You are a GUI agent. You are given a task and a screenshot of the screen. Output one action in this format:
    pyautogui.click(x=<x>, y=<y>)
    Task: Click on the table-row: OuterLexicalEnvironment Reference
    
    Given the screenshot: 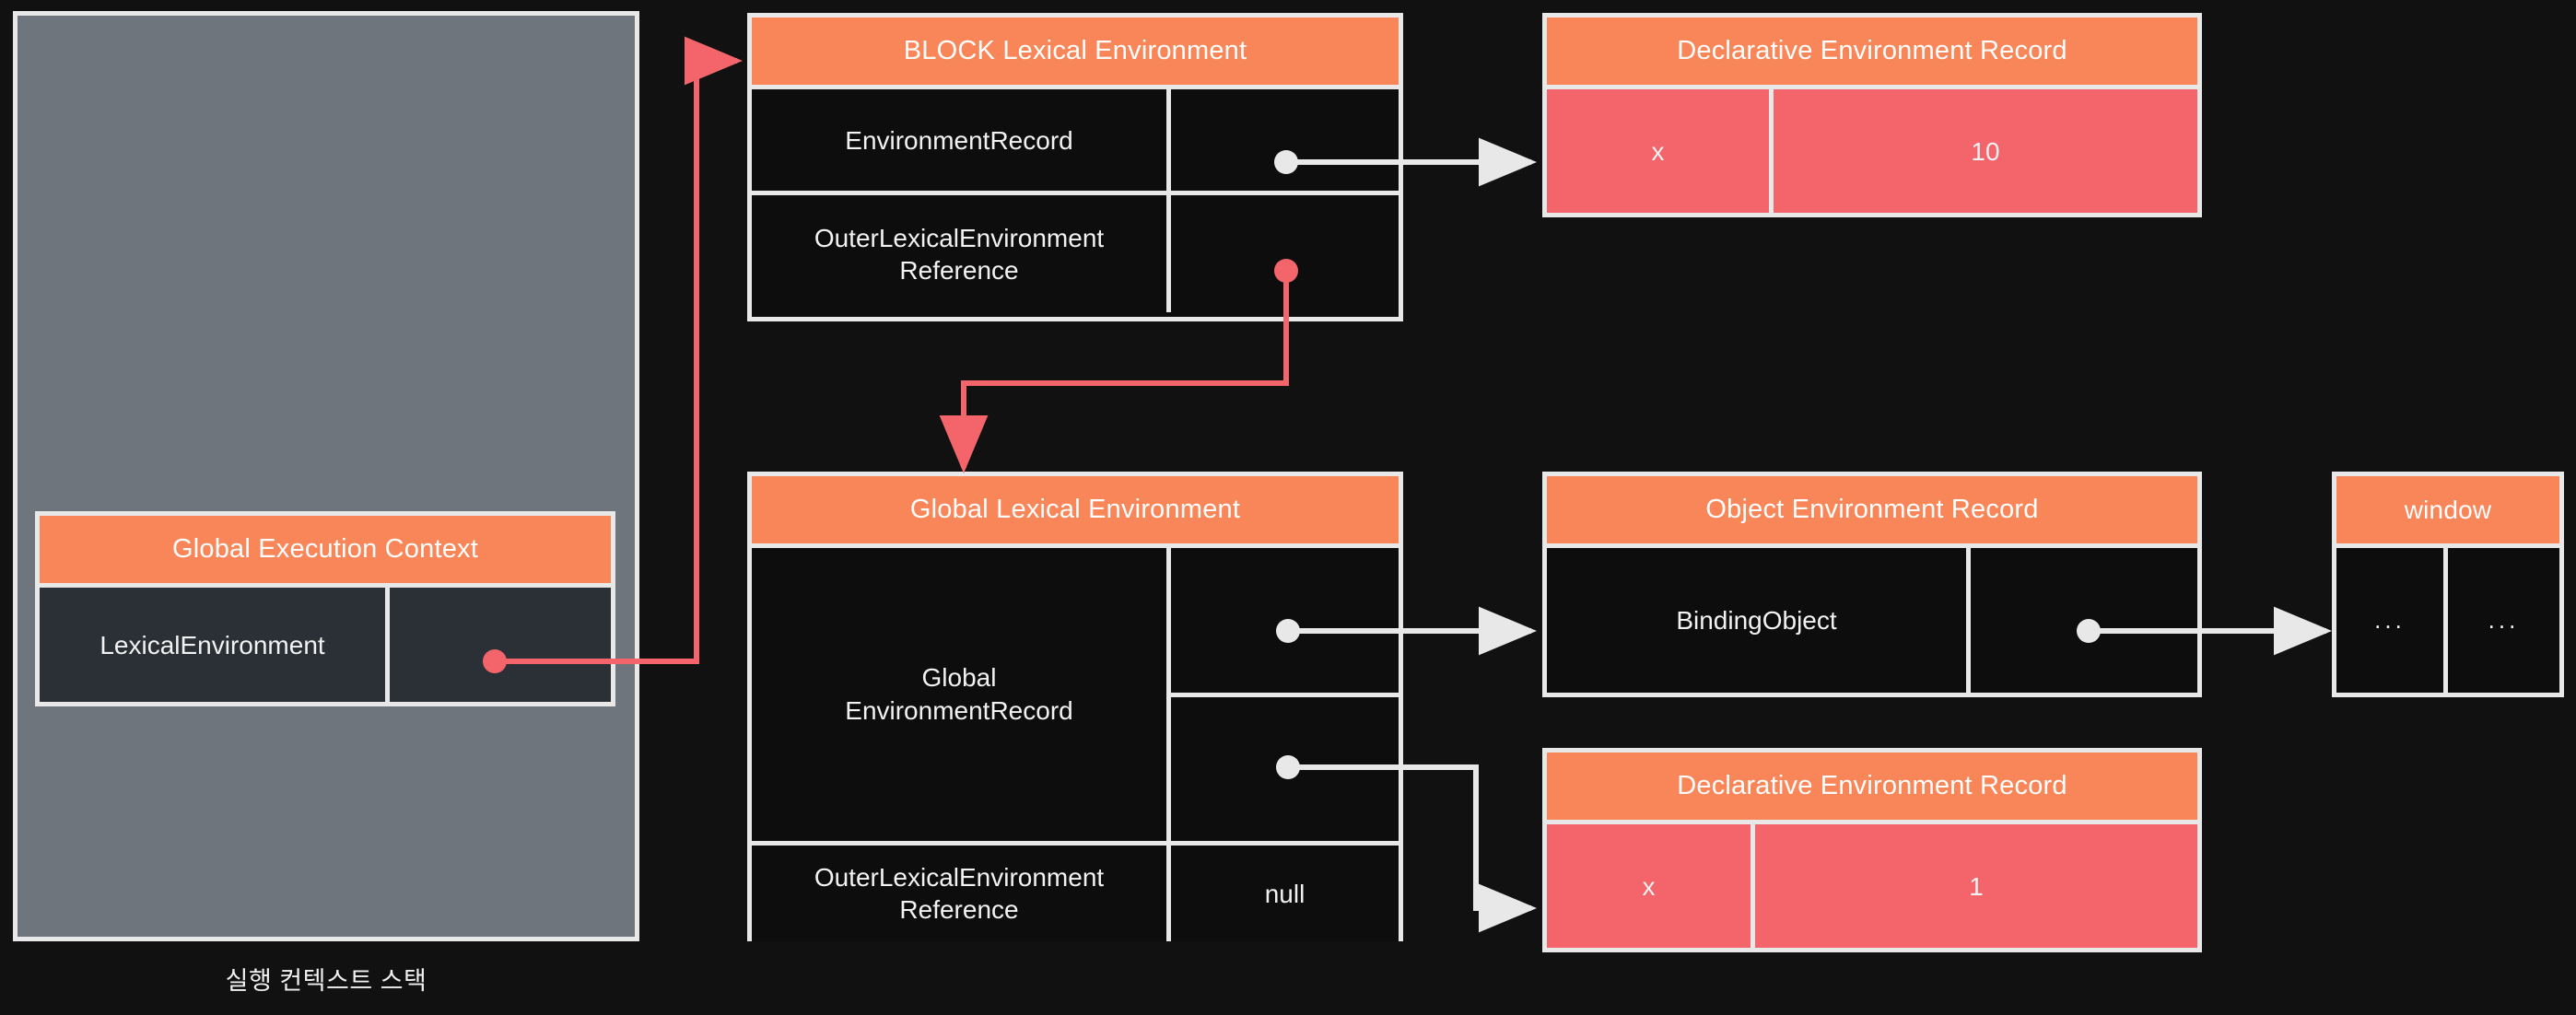 What is the action you would take?
    pyautogui.click(x=1075, y=251)
    